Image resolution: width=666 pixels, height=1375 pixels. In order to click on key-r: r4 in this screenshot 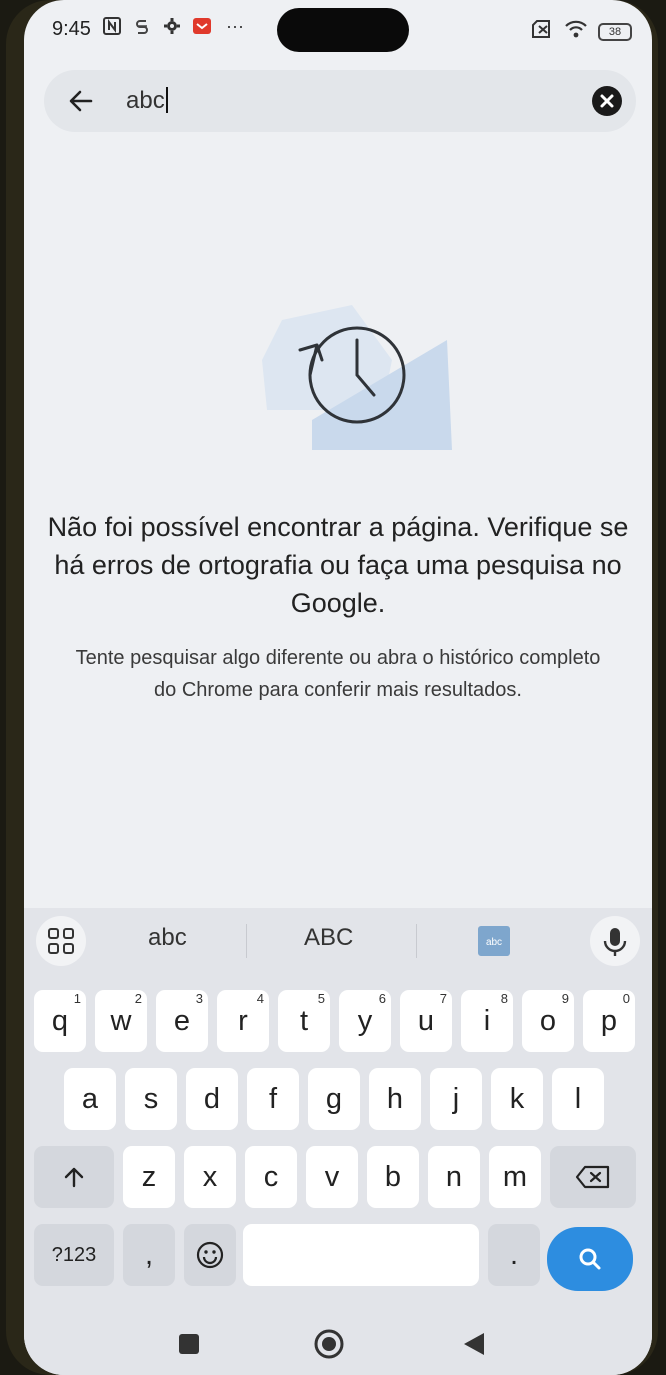, I will do `click(243, 1021)`.